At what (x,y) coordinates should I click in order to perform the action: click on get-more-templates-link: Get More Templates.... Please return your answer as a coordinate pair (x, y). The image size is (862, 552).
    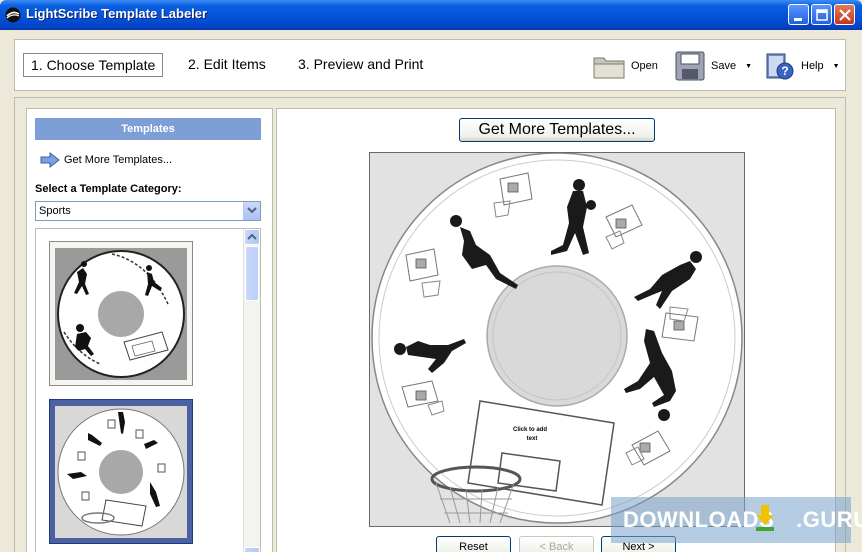
    Looking at the image, I should click on (106, 160).